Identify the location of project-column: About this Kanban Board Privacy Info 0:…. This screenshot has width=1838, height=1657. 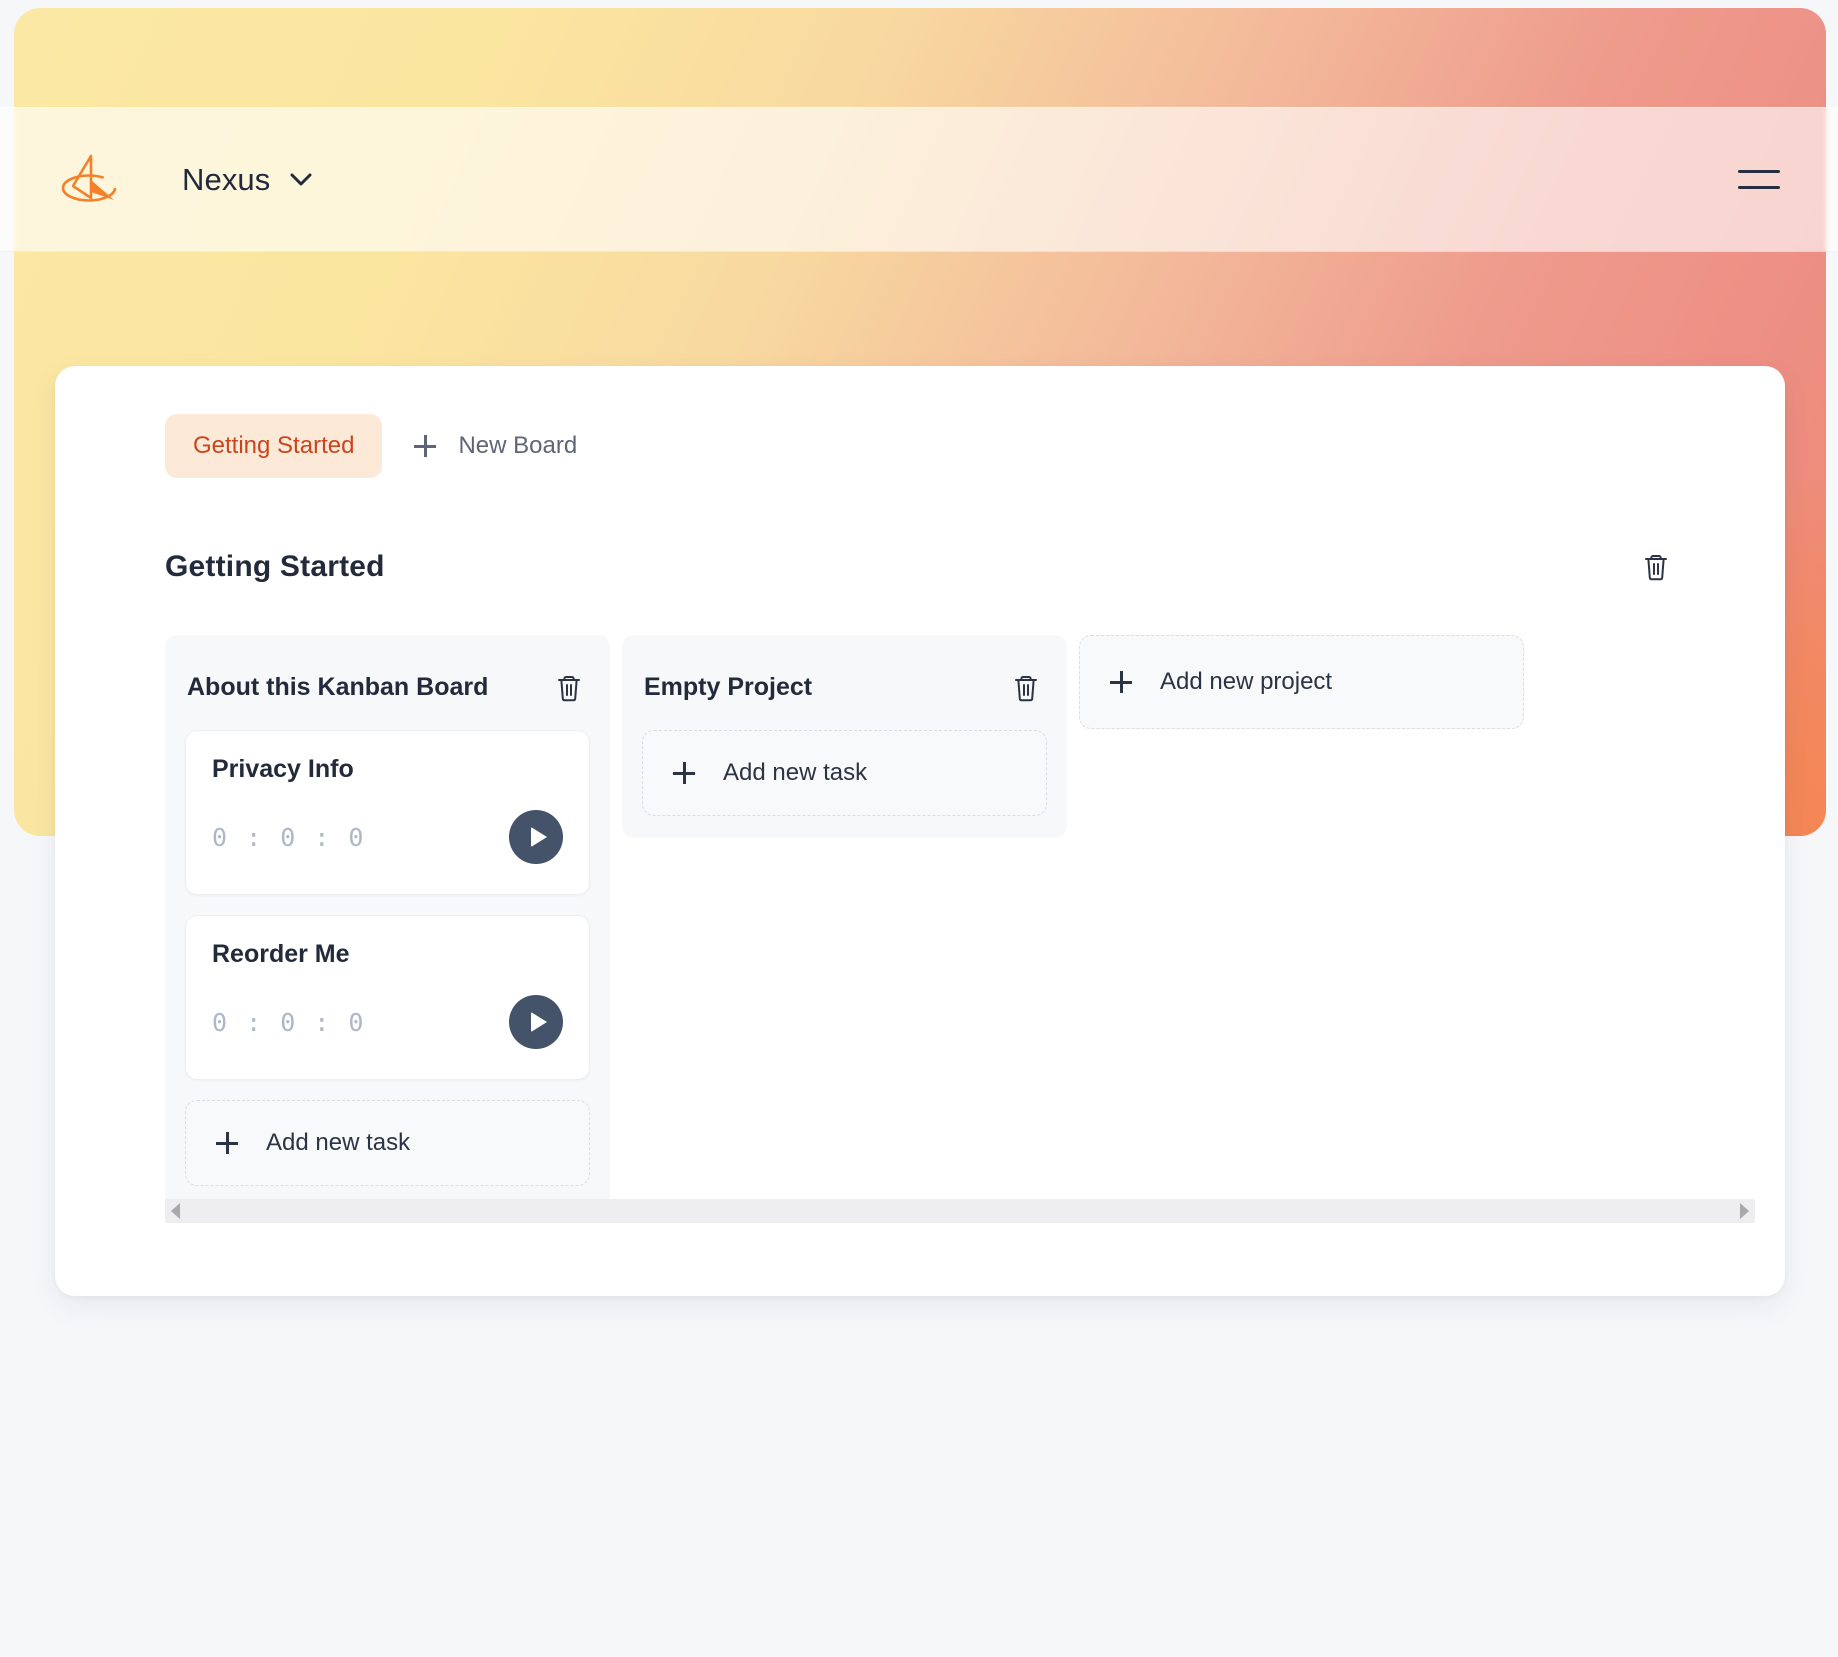
(387, 921).